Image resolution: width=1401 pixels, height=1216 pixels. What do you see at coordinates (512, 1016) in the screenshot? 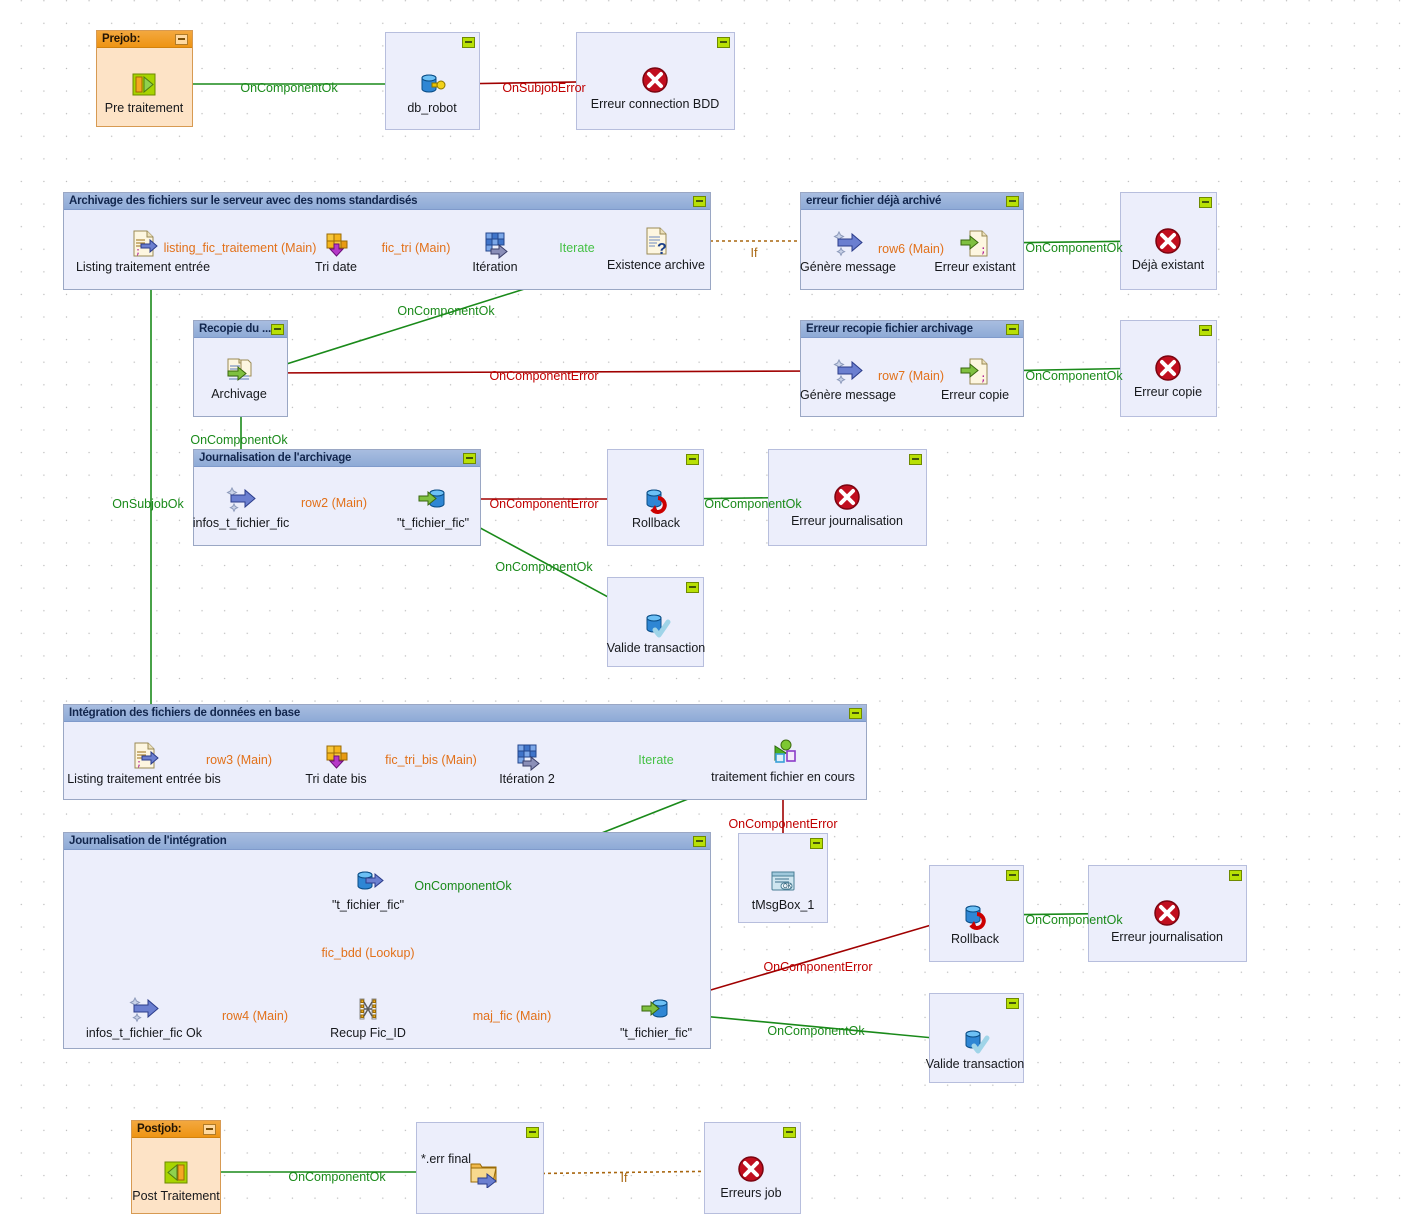
I see `wire-label-wl26: maj_fic (Main)` at bounding box center [512, 1016].